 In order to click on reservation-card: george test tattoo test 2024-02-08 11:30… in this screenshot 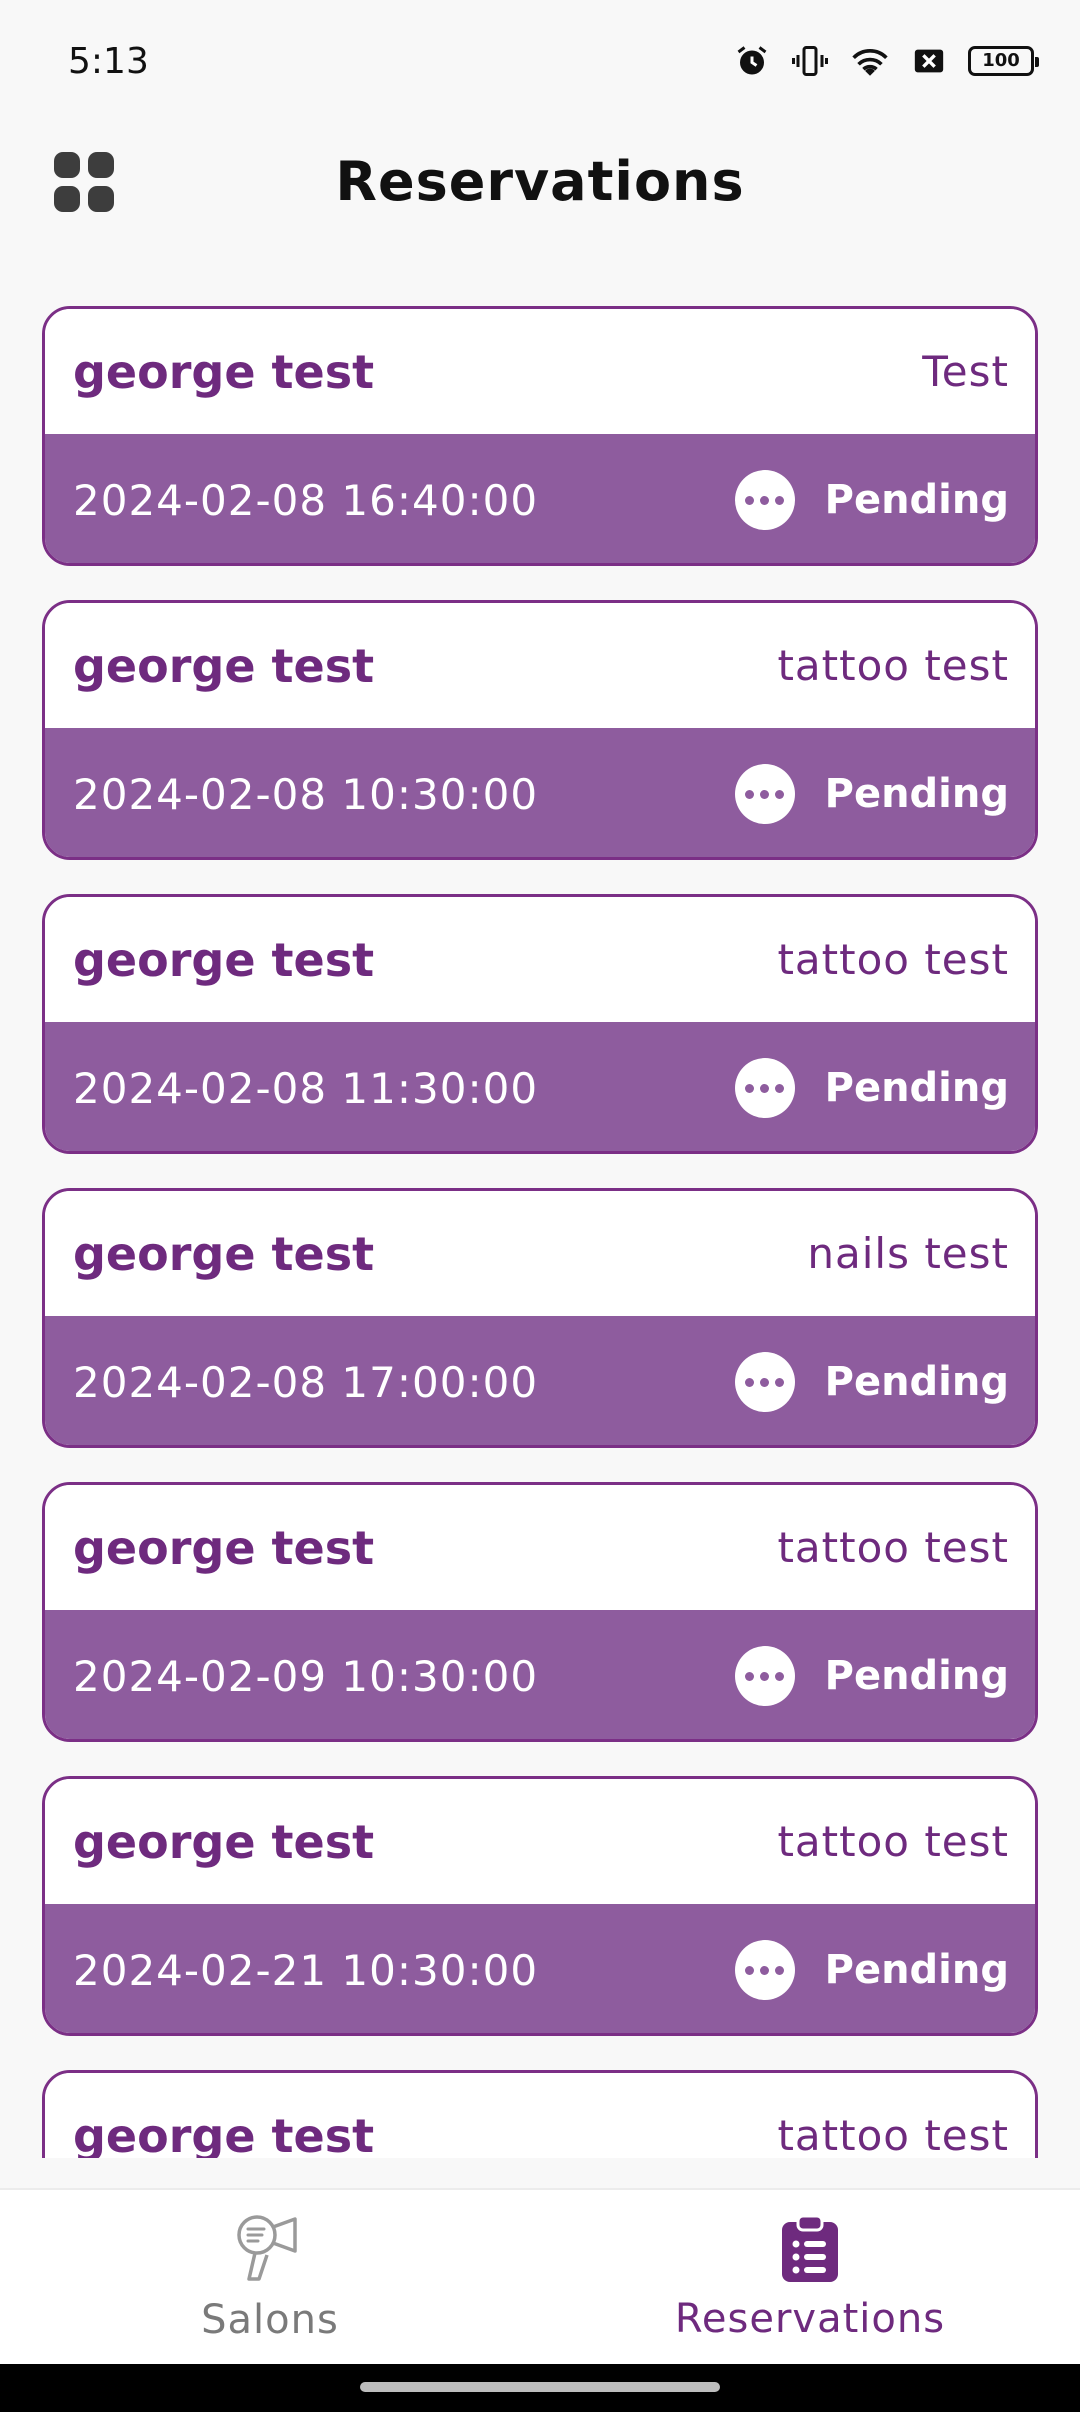, I will do `click(540, 1024)`.